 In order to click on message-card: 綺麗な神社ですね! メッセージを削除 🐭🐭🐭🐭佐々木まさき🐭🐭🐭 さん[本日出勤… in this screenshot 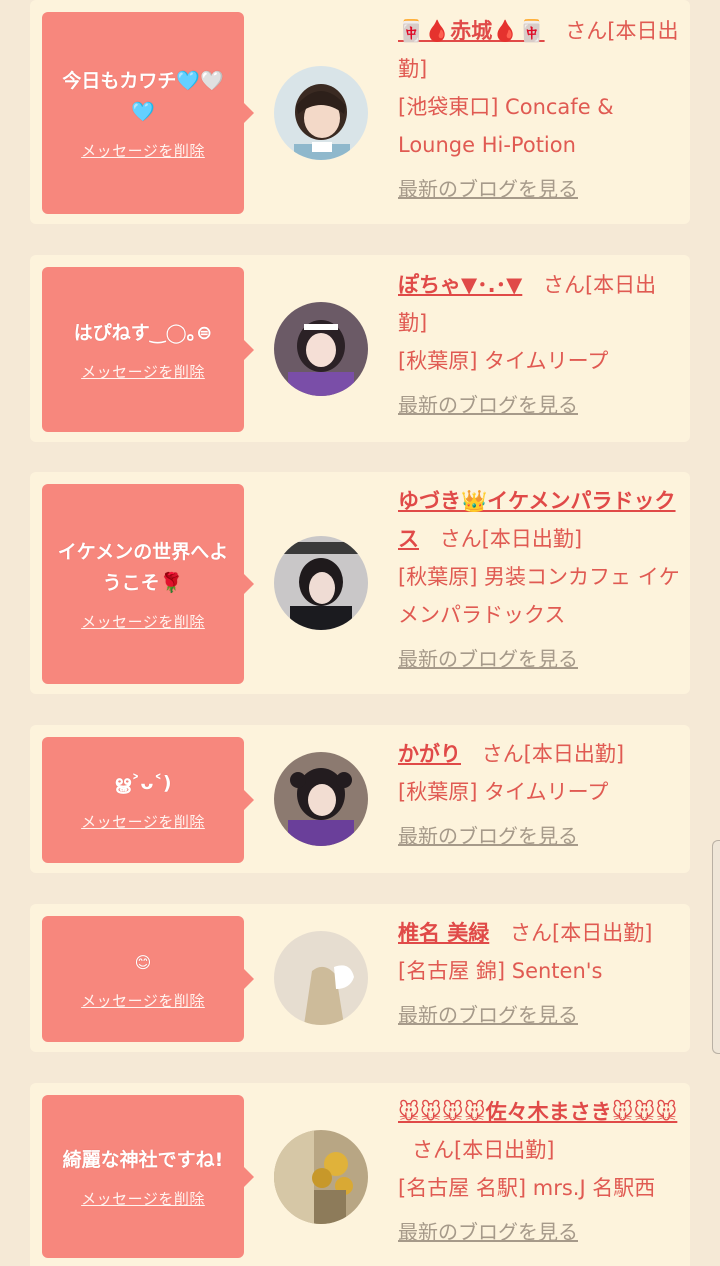, I will do `click(360, 1174)`.